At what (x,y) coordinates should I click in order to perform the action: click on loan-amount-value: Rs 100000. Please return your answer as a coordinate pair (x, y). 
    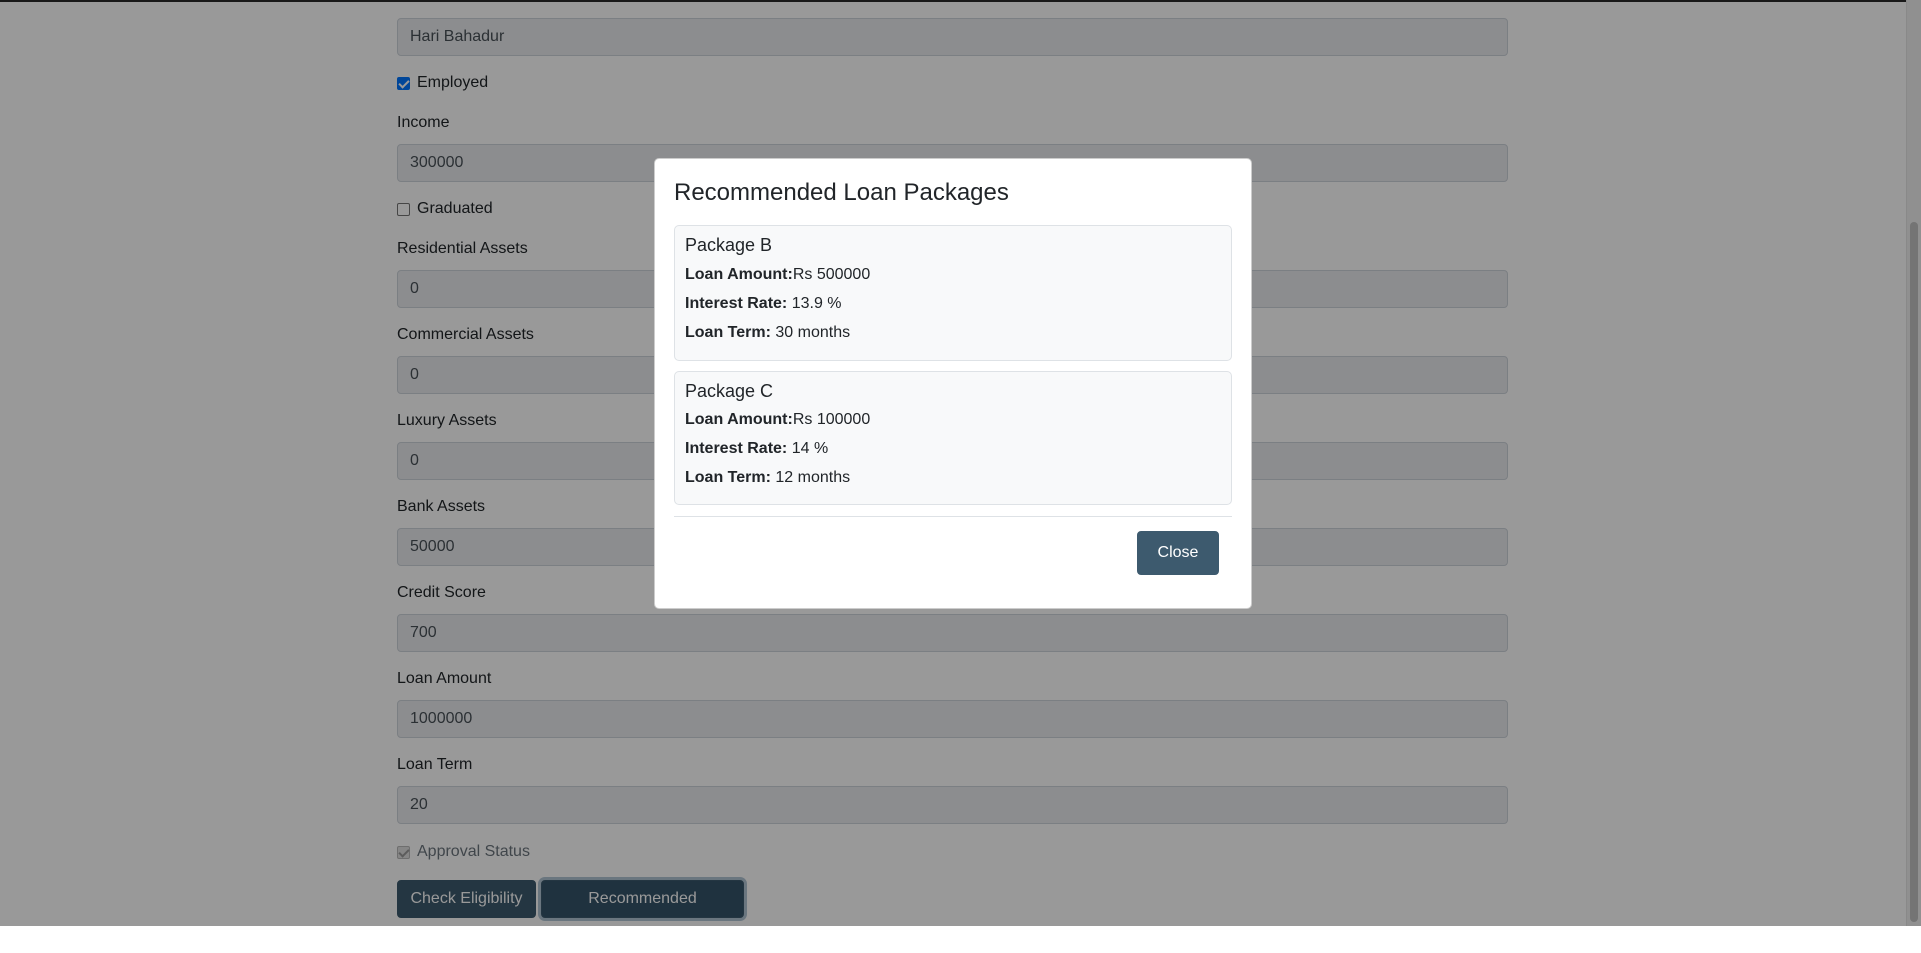
    Looking at the image, I should click on (831, 419).